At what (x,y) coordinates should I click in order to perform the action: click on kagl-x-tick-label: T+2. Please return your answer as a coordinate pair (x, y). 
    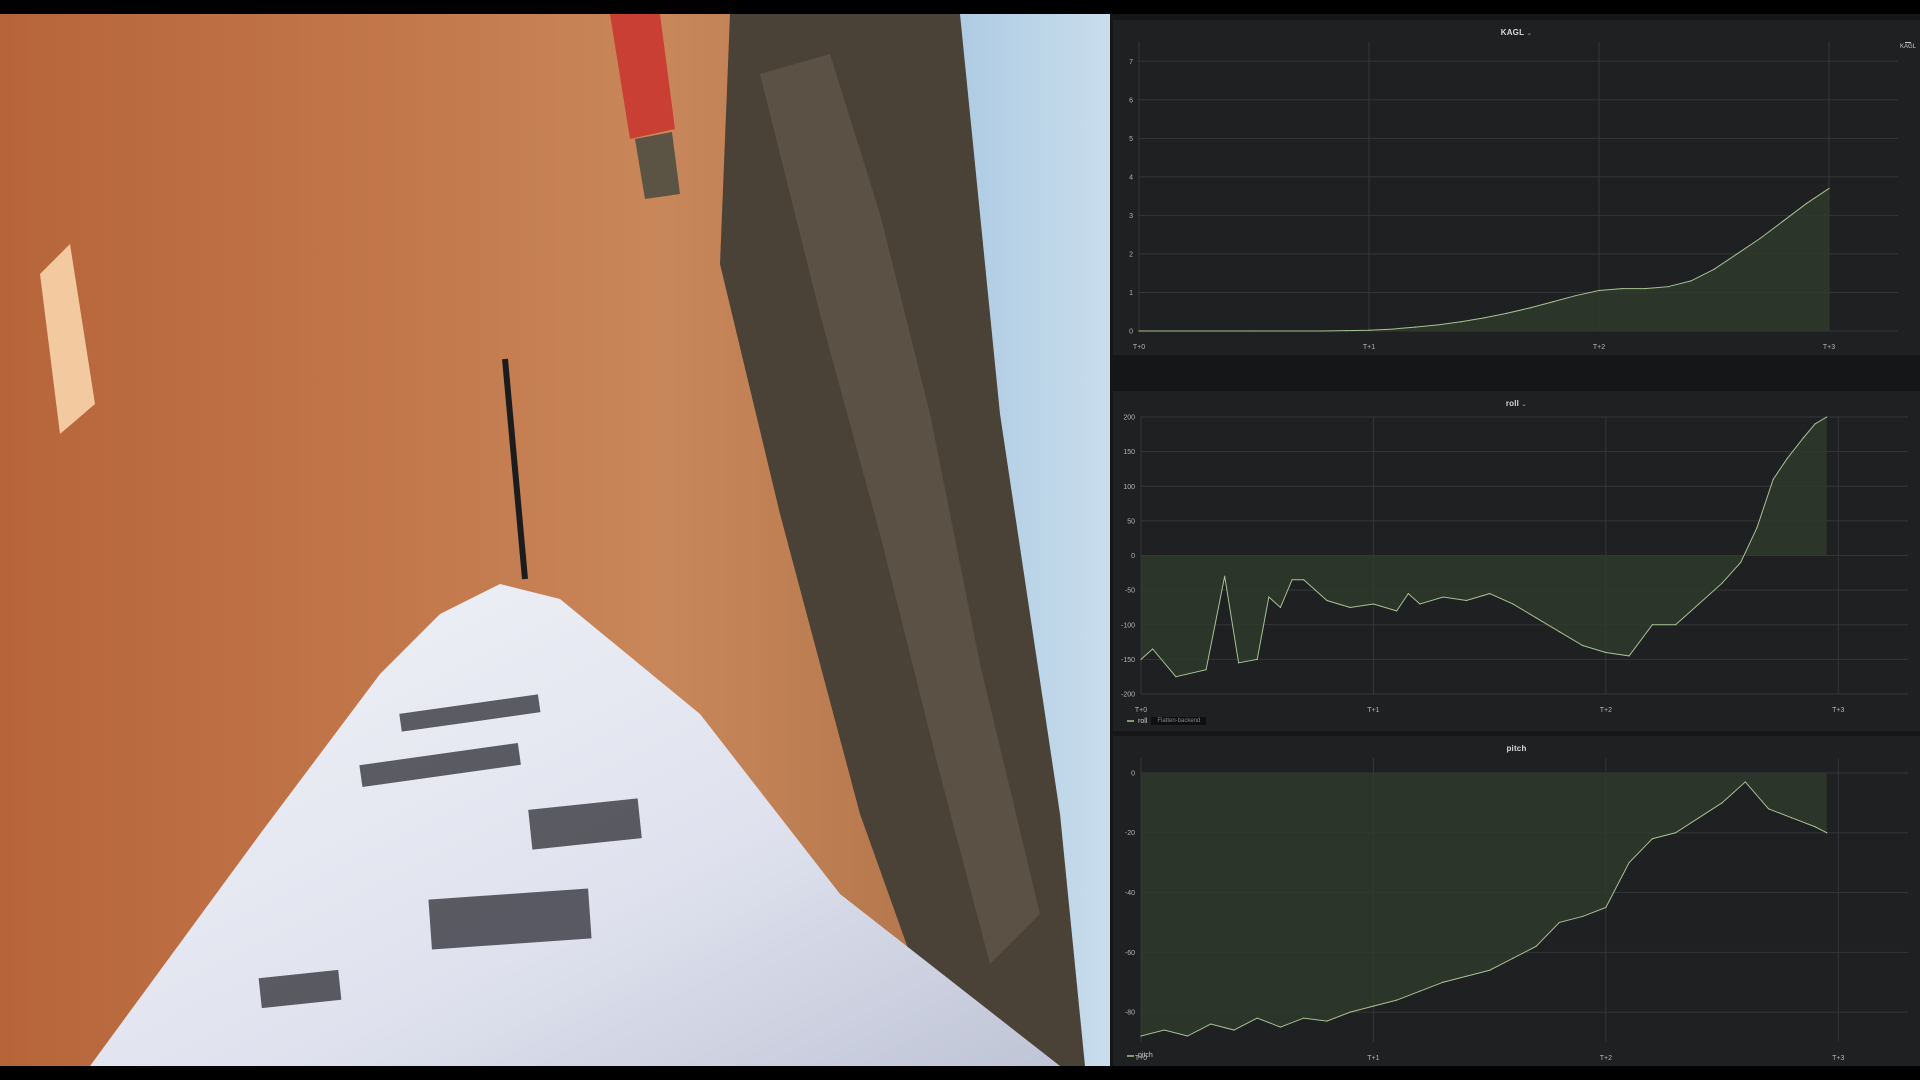
    Looking at the image, I should click on (1599, 347).